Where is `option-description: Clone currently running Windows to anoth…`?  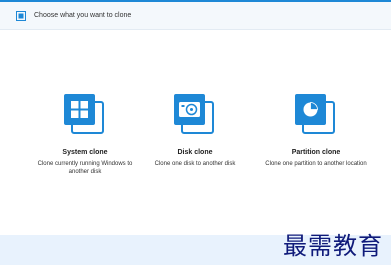
option-description: Clone currently running Windows to anoth… is located at coordinates (85, 168).